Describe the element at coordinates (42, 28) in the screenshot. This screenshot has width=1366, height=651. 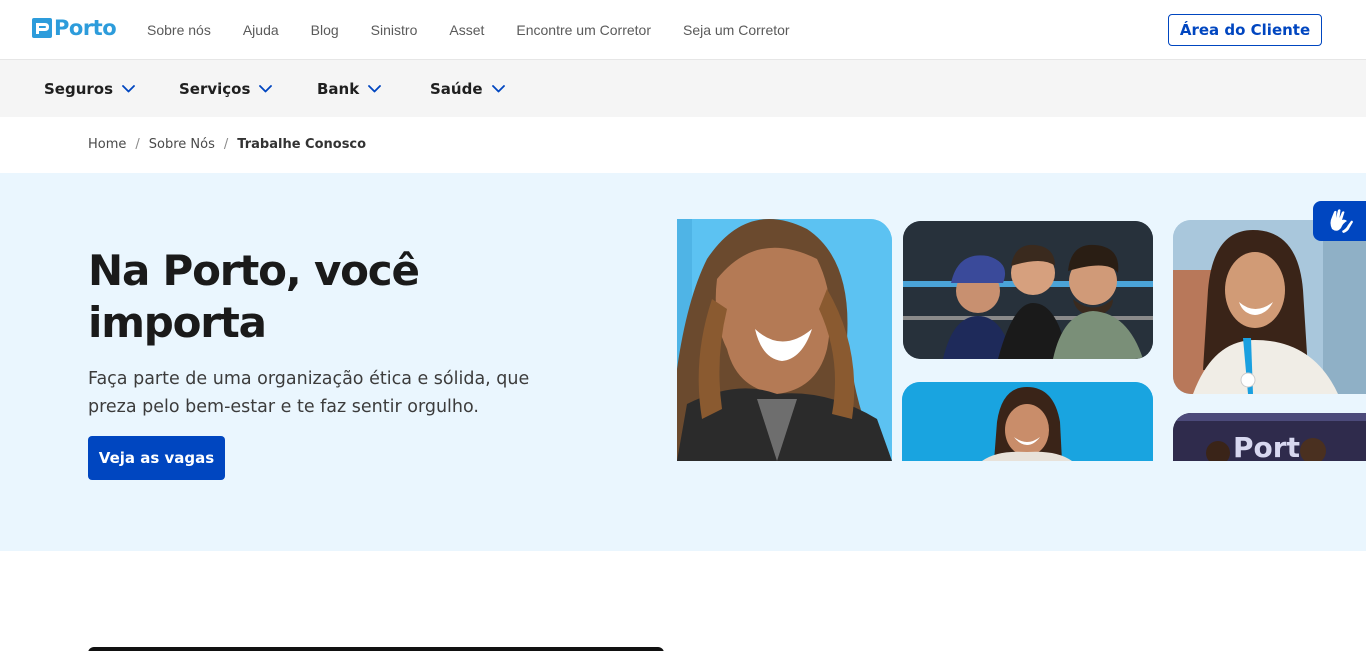
I see `porto-logo-icon` at that location.